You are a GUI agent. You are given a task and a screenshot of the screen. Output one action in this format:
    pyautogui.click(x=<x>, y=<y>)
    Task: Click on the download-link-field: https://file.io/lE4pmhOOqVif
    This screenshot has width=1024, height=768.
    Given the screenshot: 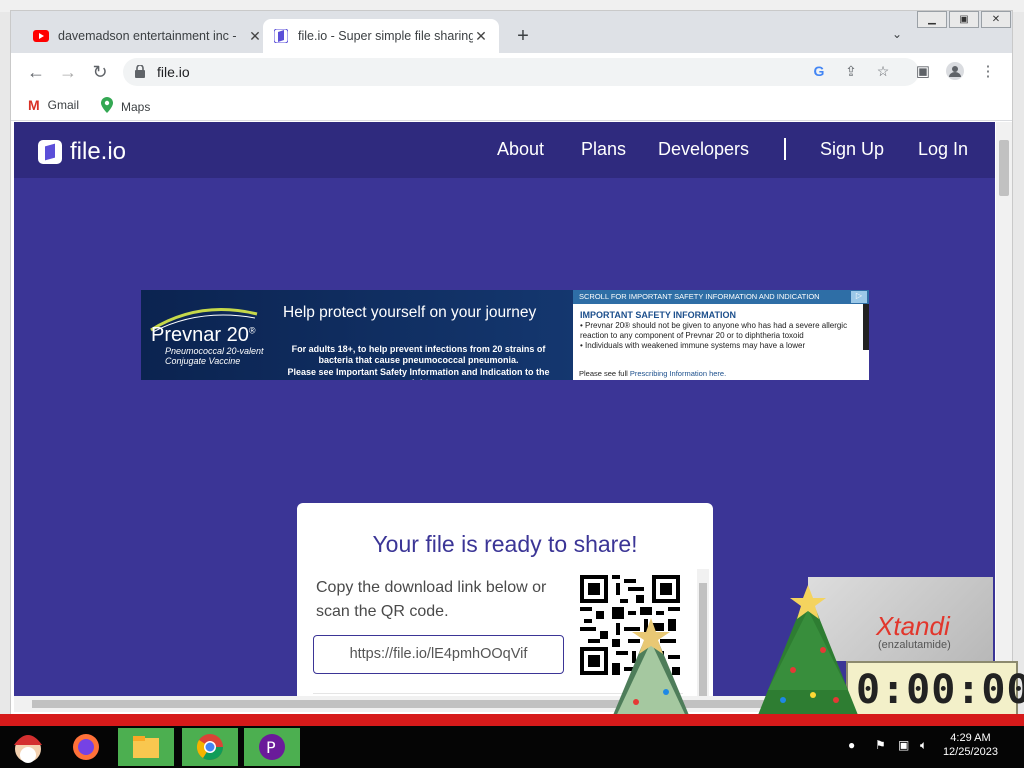 What is the action you would take?
    pyautogui.click(x=438, y=654)
    